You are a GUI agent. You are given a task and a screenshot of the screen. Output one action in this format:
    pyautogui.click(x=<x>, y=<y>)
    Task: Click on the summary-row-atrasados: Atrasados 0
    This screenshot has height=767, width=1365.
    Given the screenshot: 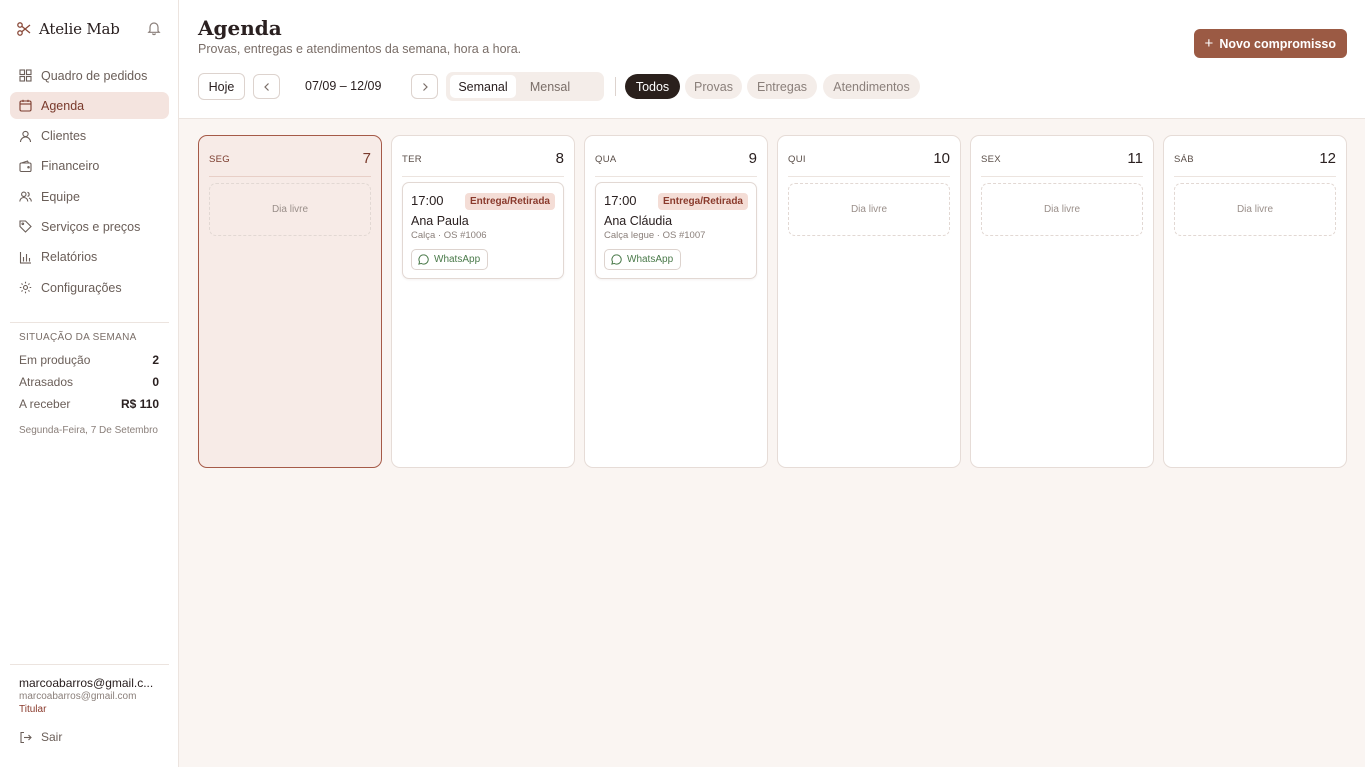 What is the action you would take?
    pyautogui.click(x=89, y=382)
    